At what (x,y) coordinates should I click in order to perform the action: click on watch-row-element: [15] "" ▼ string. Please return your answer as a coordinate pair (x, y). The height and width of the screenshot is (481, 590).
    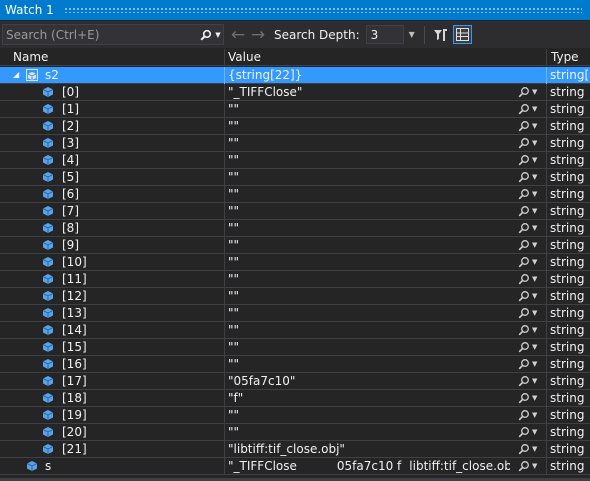
    Looking at the image, I should click on (295, 347).